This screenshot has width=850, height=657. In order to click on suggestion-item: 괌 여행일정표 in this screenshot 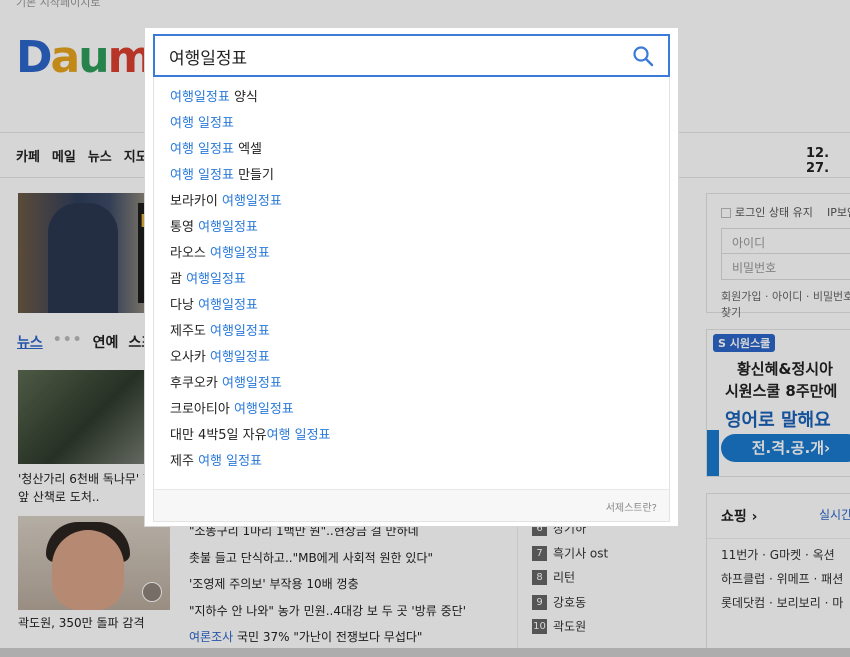, I will do `click(411, 280)`.